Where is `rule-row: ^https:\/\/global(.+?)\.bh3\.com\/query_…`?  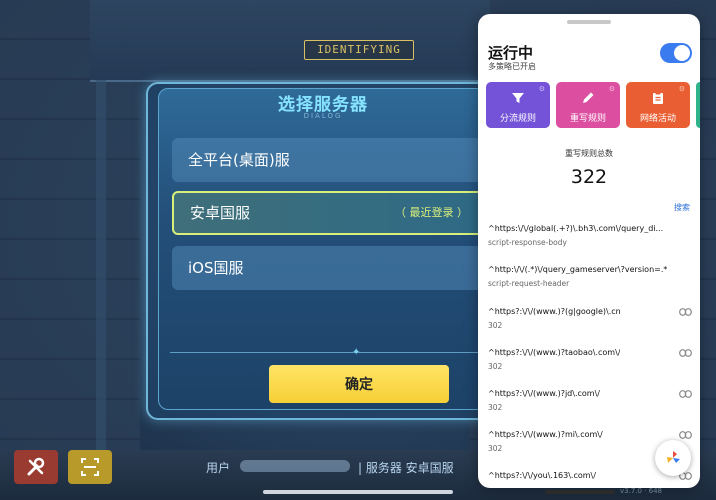 rule-row: ^https:\/\/global(.+?)\.bh3\.com\/query_… is located at coordinates (590, 241).